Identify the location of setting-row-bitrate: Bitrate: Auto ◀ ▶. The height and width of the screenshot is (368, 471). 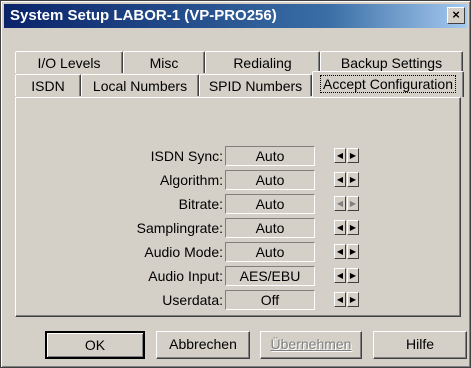
(239, 205).